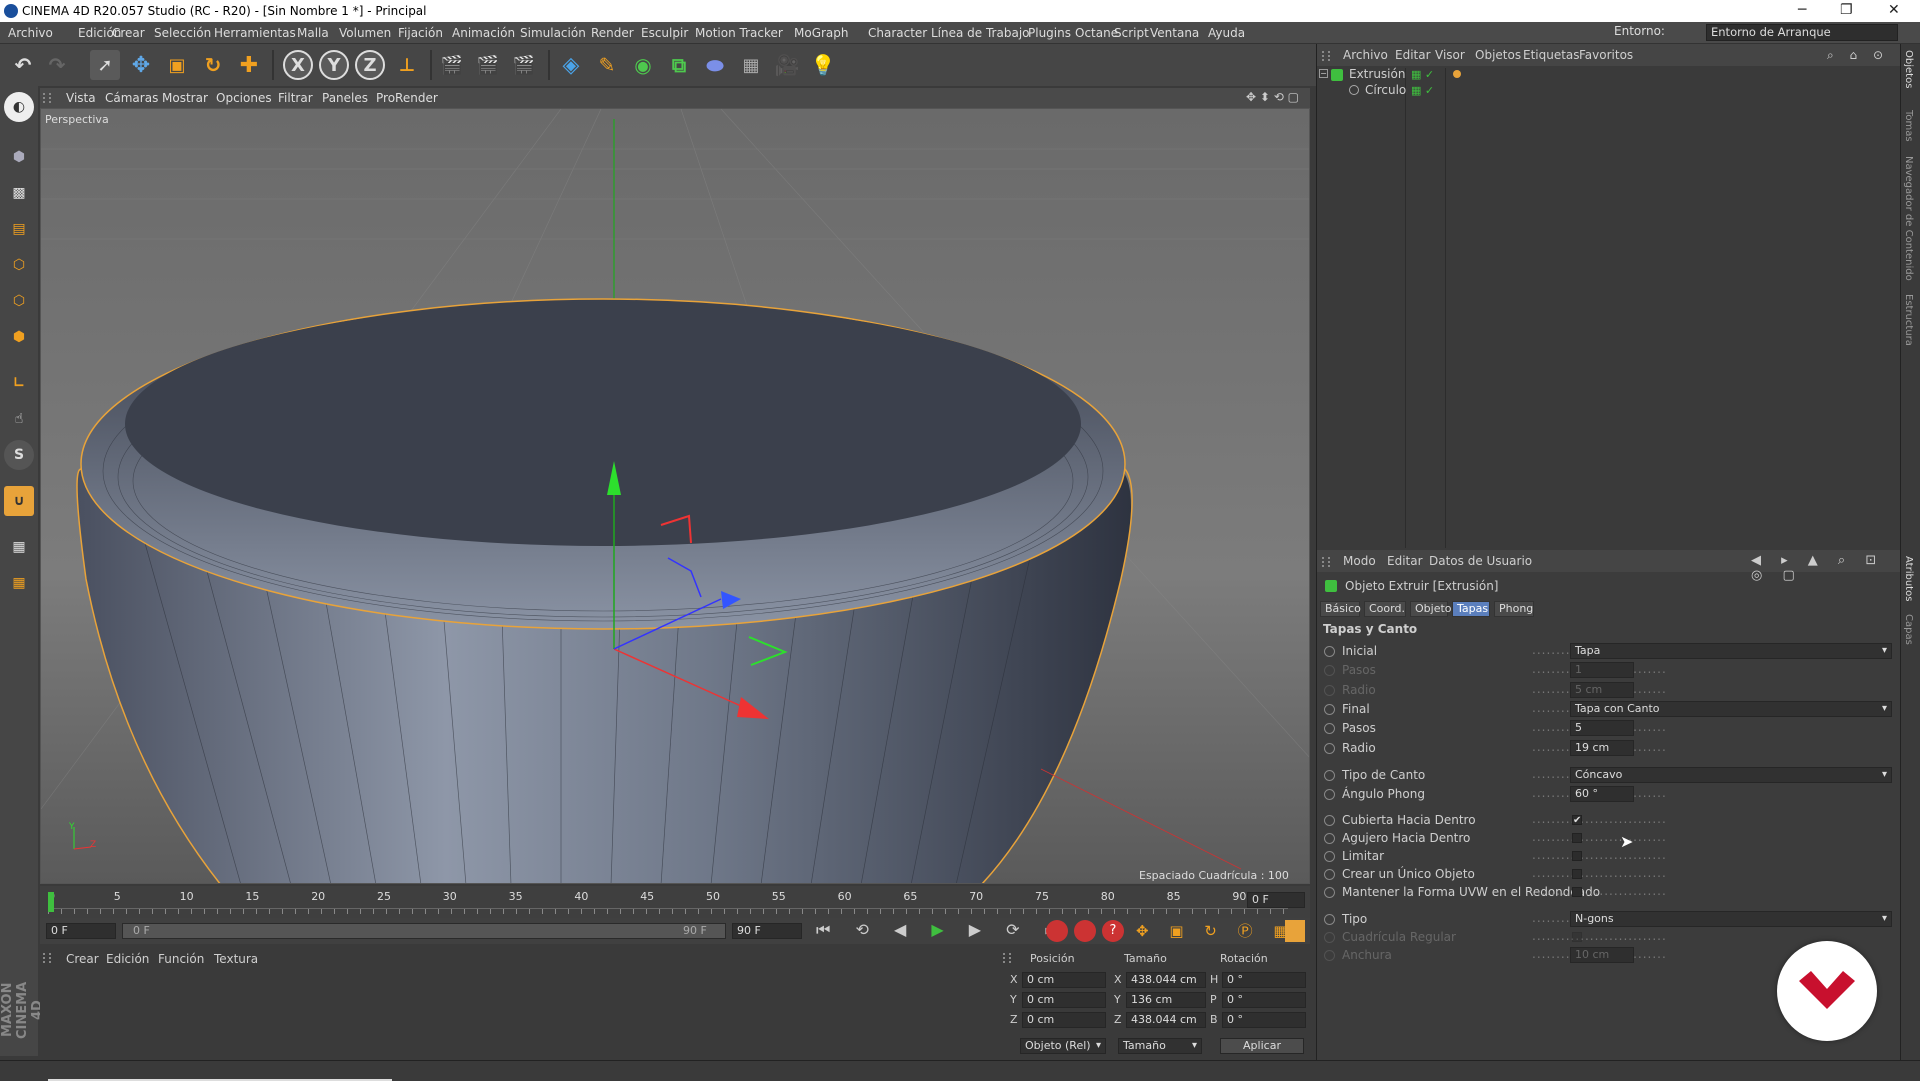 The width and height of the screenshot is (1920, 1081). I want to click on viewport-menu-item: Filtrar, so click(295, 98).